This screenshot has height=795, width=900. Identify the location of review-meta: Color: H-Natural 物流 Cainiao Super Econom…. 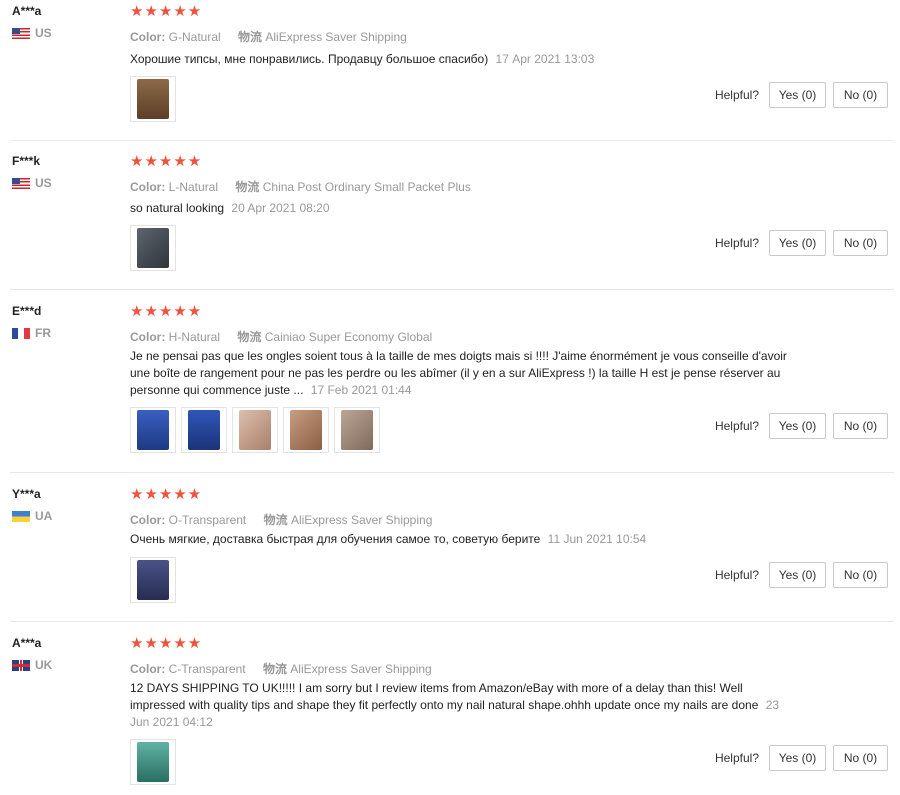
(281, 336).